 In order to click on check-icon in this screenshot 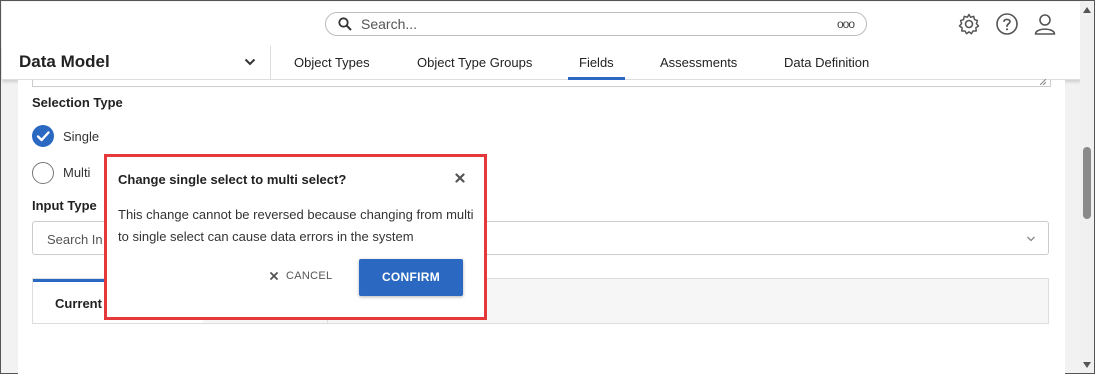, I will do `click(43, 136)`.